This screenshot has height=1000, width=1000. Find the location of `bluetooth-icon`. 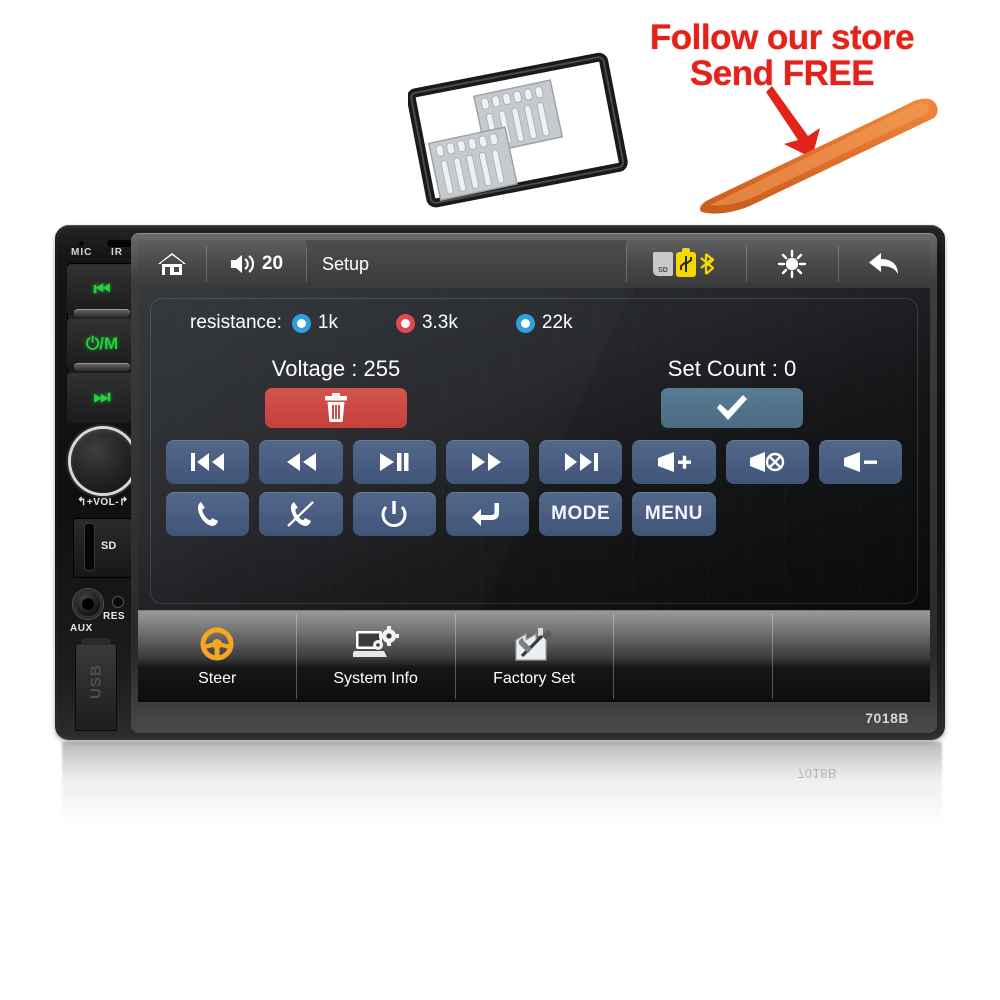

bluetooth-icon is located at coordinates (707, 264).